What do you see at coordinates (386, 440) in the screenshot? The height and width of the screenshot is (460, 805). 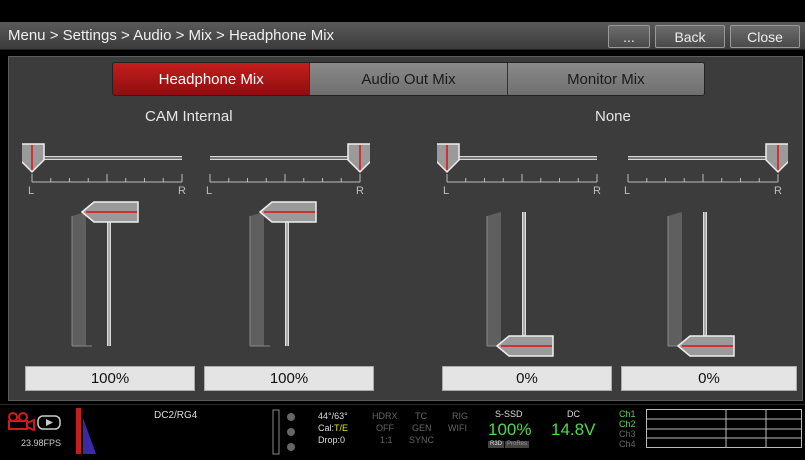 I see `ratio-value: 1:1` at bounding box center [386, 440].